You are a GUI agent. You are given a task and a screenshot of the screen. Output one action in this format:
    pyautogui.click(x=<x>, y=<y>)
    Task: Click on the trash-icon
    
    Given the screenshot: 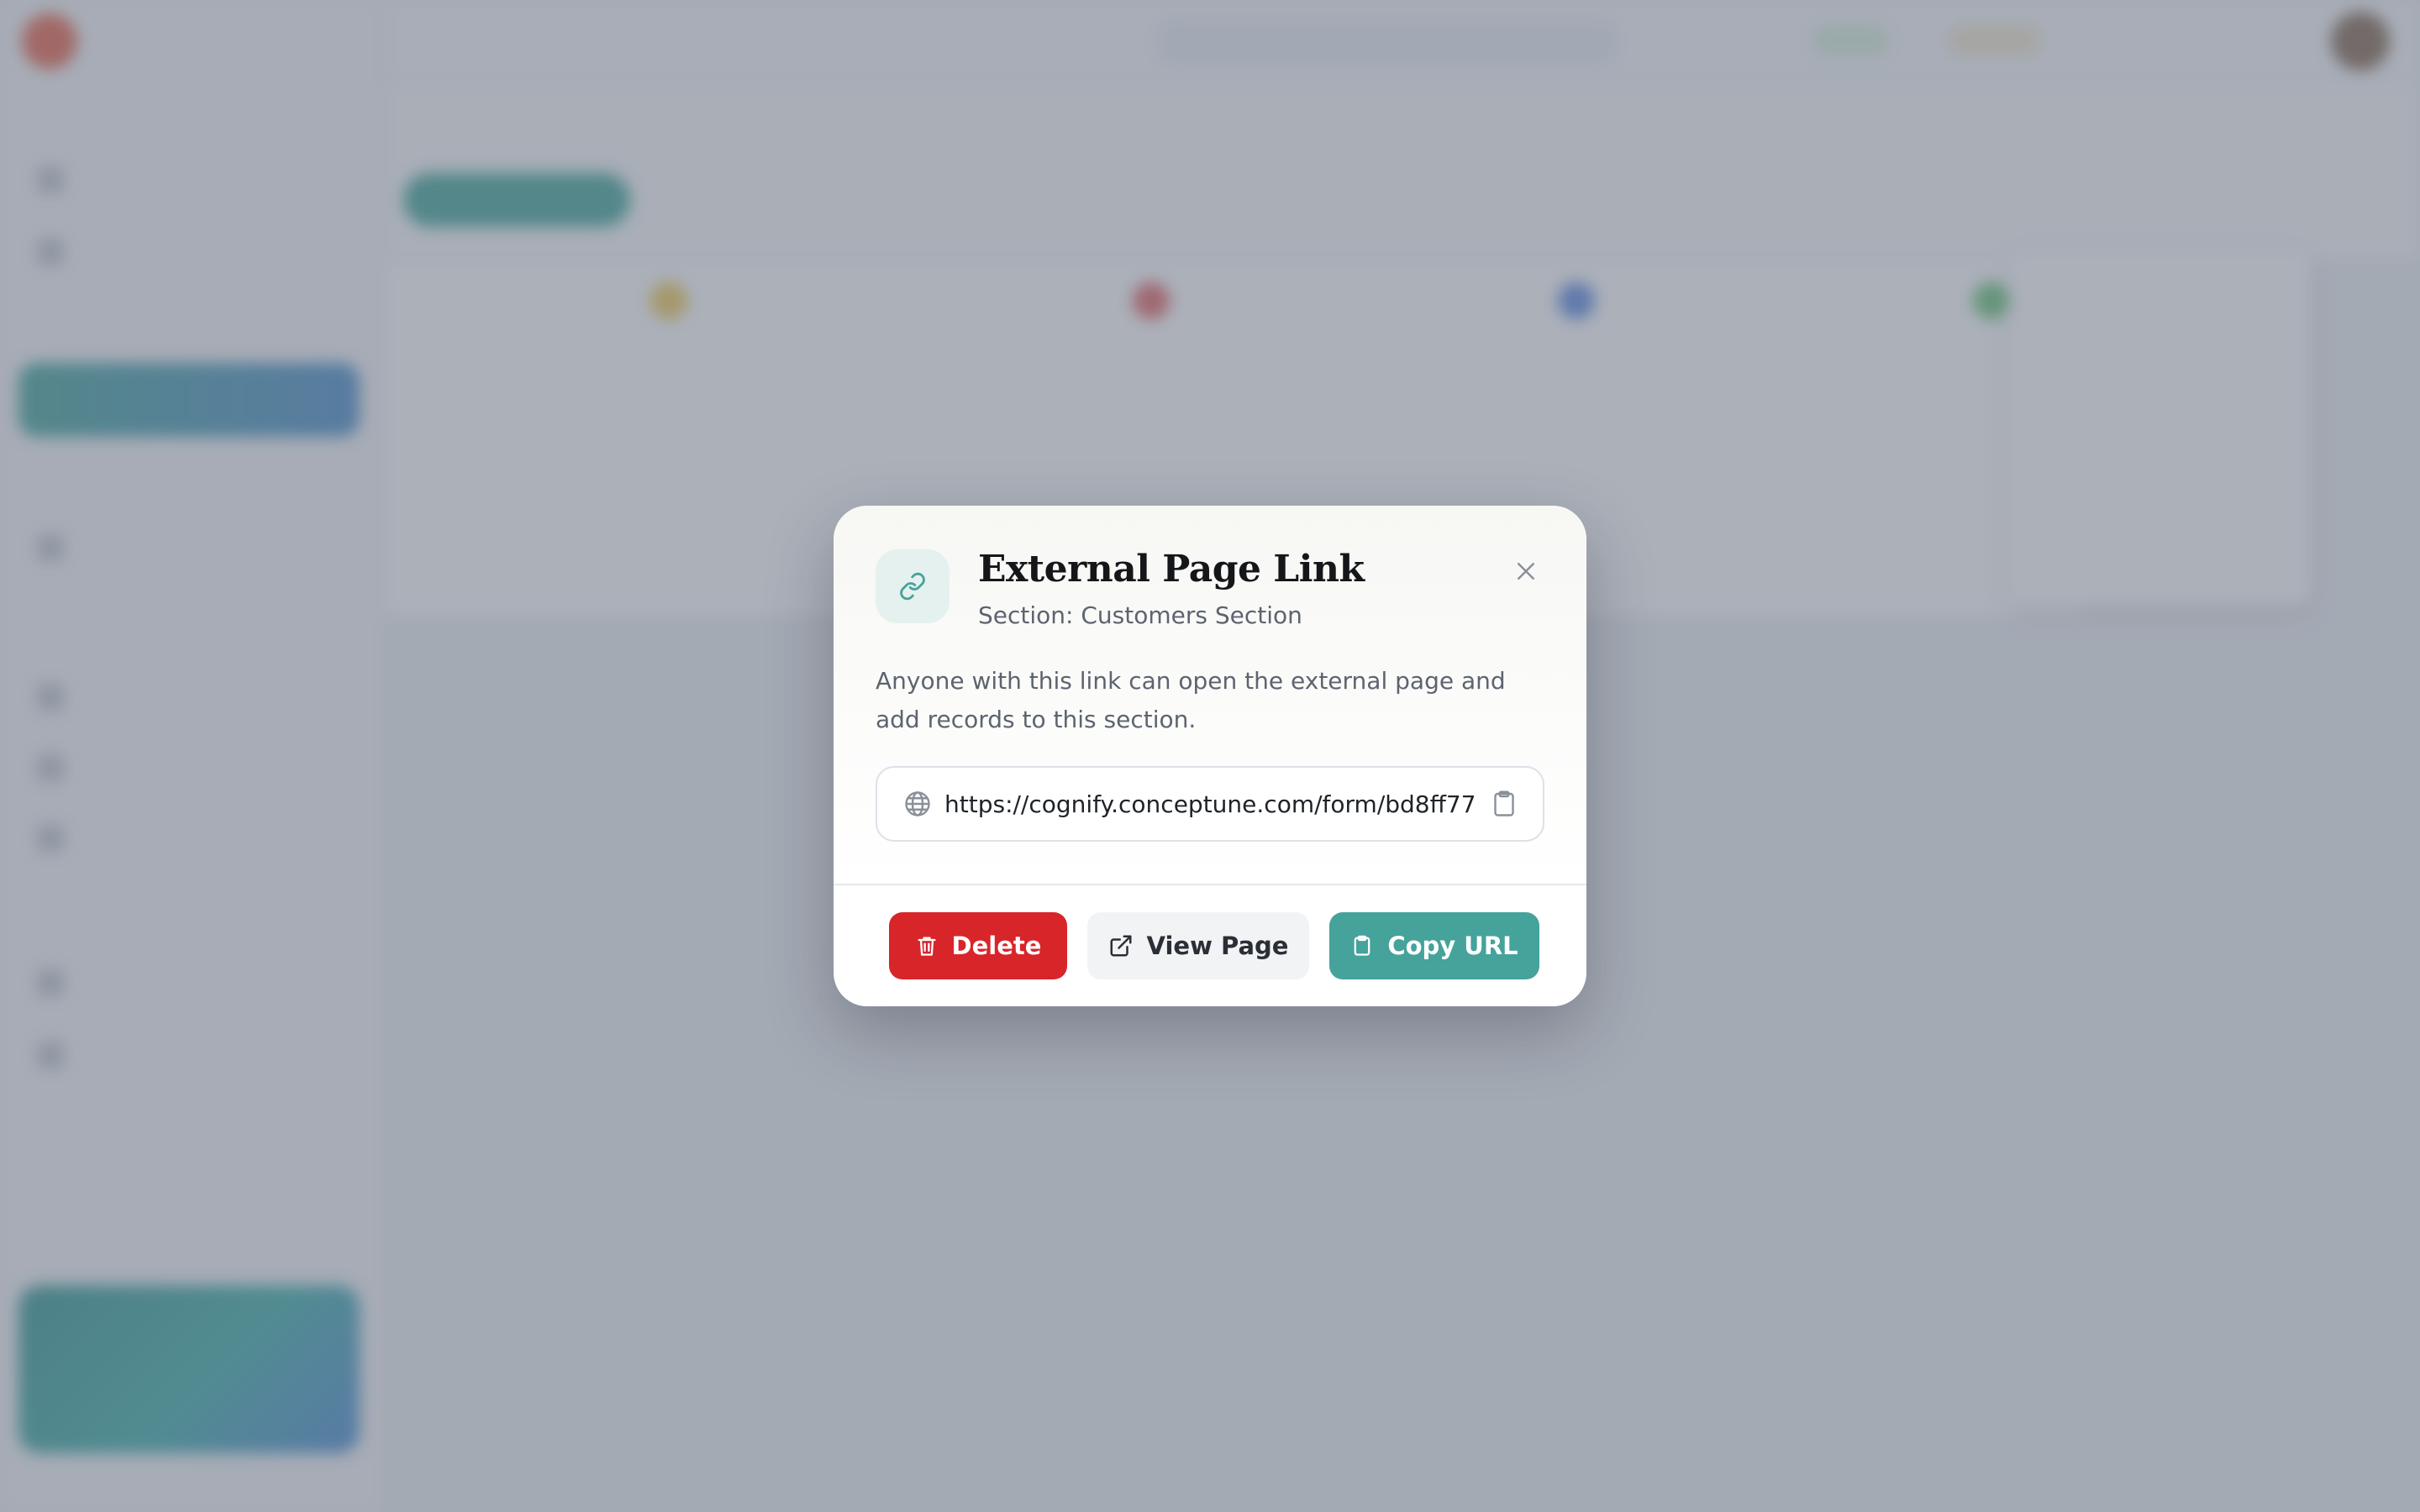 What is the action you would take?
    pyautogui.click(x=927, y=946)
    